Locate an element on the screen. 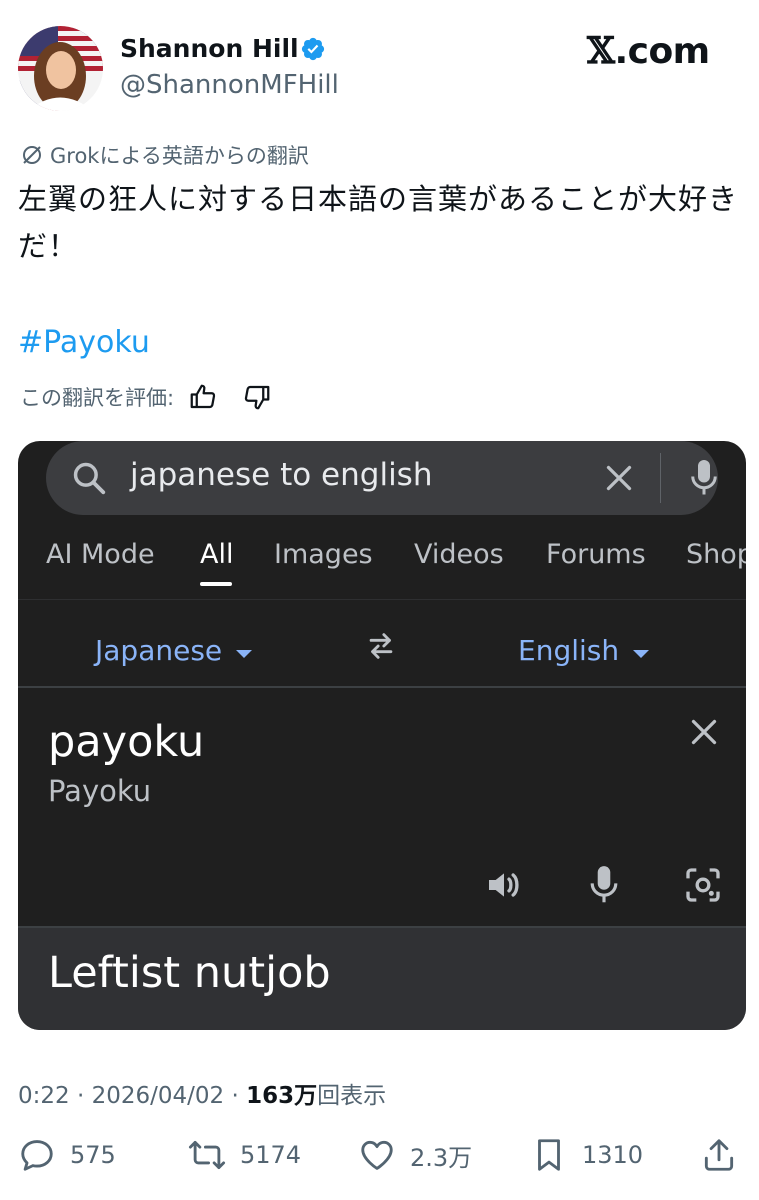 The height and width of the screenshot is (1200, 759). active-tab-indicator is located at coordinates (216, 584).